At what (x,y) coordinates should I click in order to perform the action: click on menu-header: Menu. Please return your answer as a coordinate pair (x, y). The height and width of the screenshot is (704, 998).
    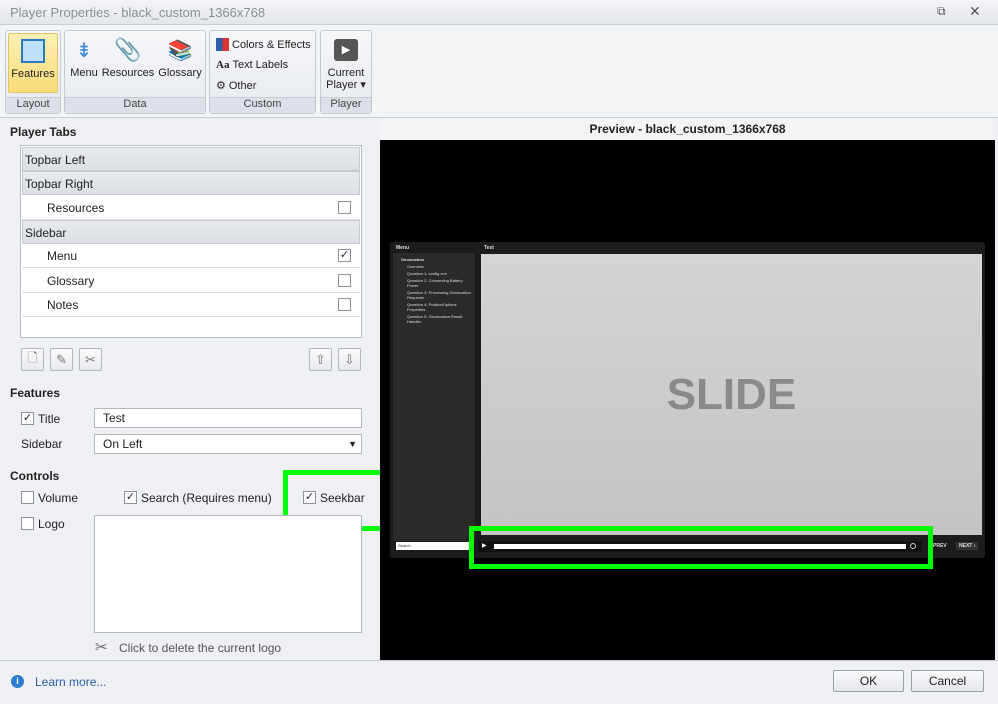
    Looking at the image, I should click on (403, 248).